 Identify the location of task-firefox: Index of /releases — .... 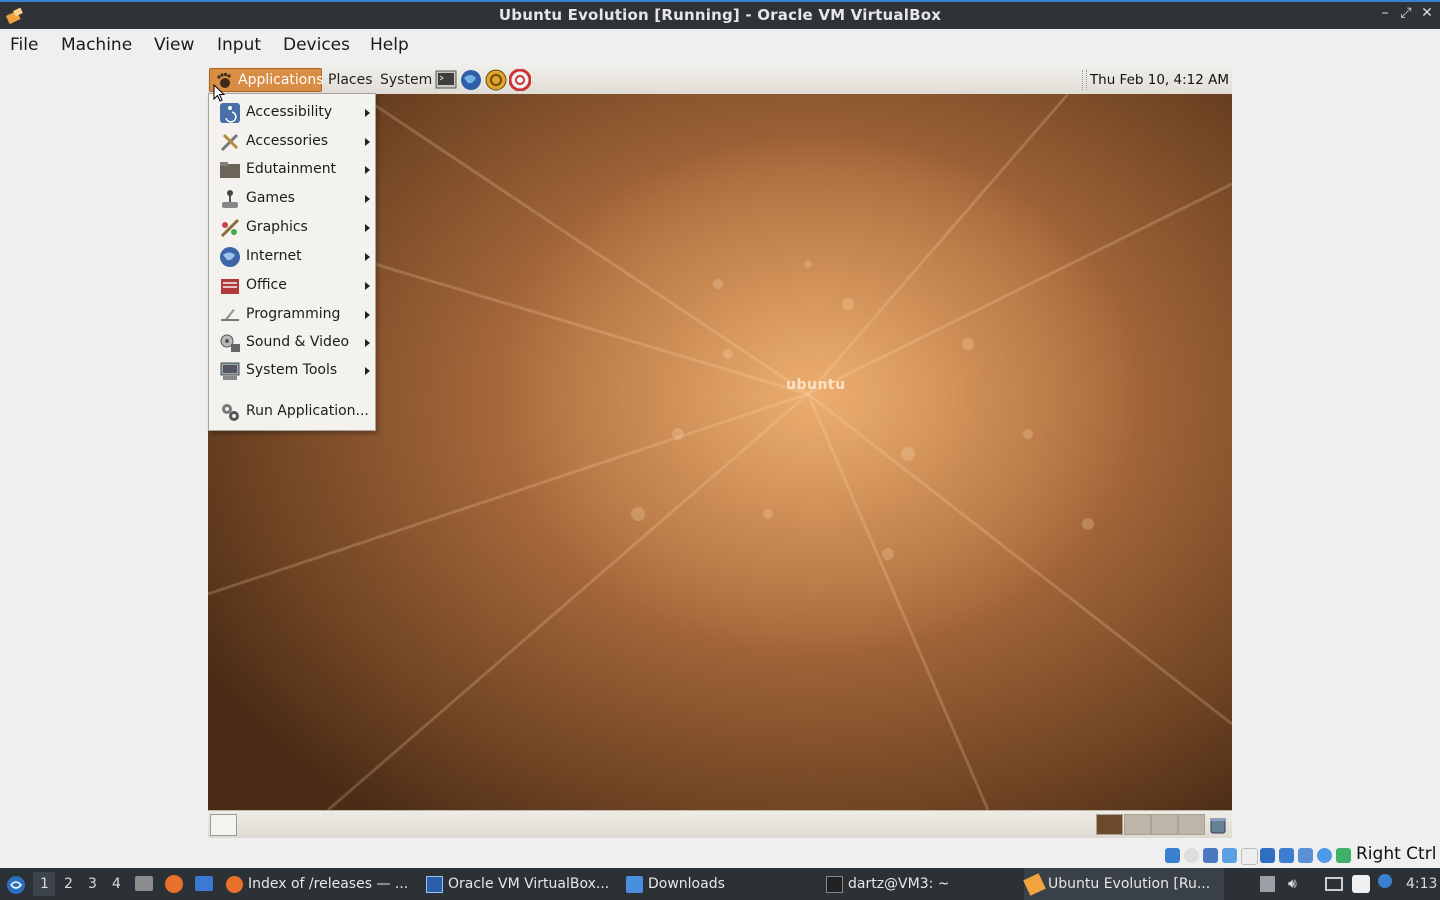
(319, 884).